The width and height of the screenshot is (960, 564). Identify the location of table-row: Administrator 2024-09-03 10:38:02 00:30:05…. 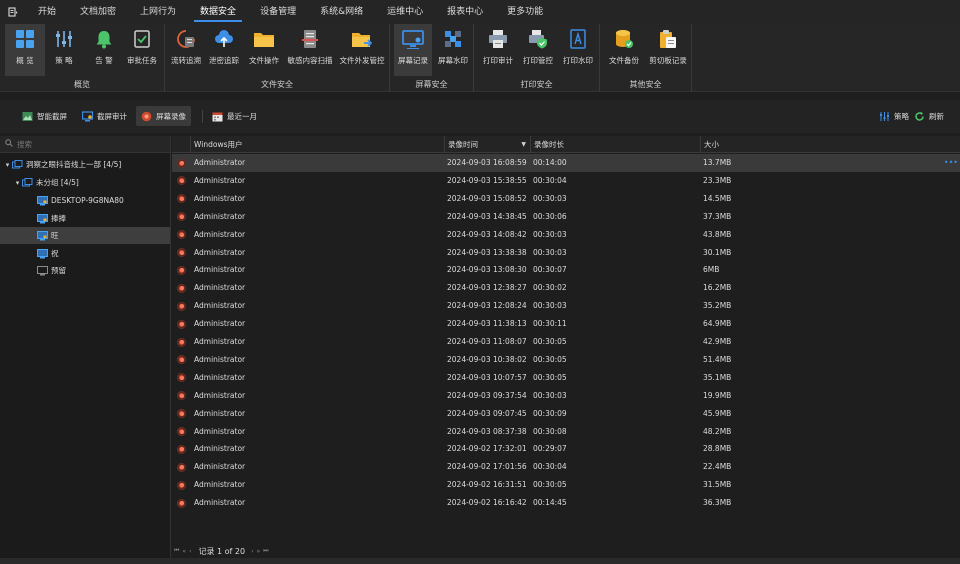
(566, 360).